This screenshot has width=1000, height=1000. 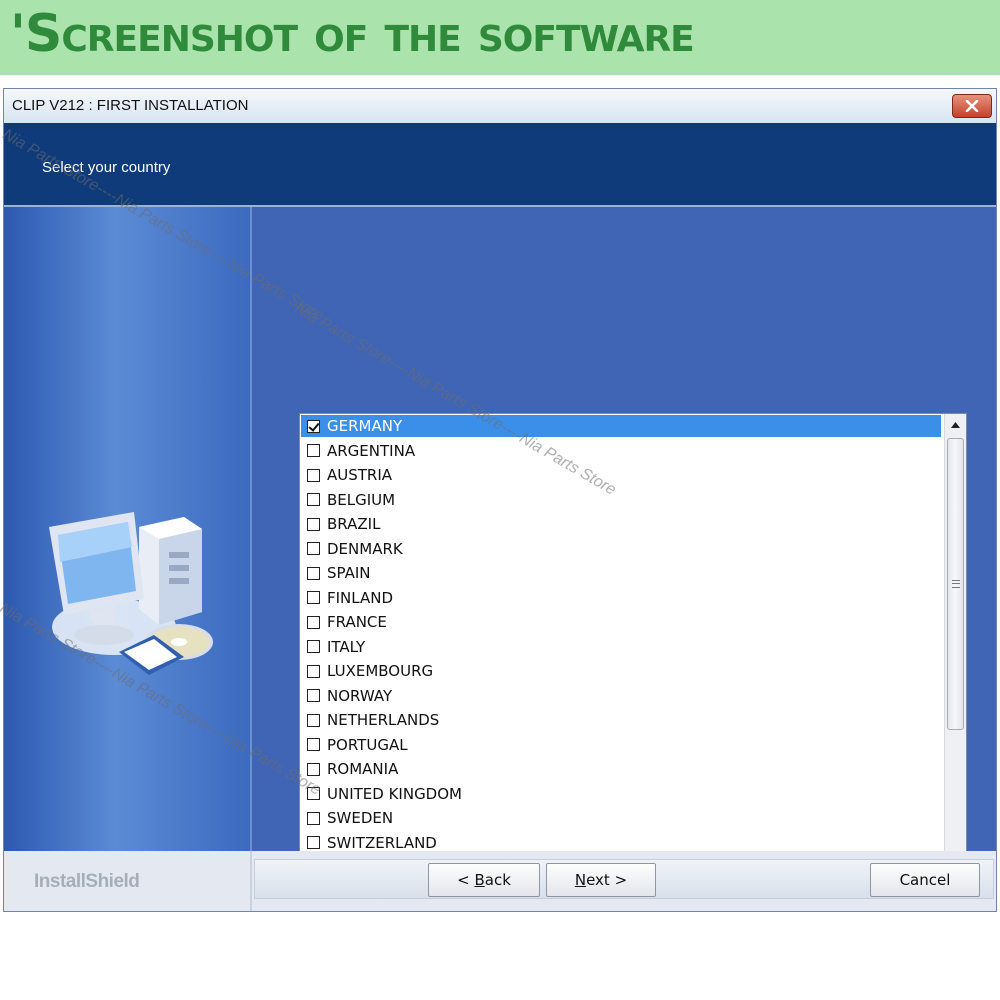 I want to click on country-list-item: GERMANY, so click(x=621, y=426).